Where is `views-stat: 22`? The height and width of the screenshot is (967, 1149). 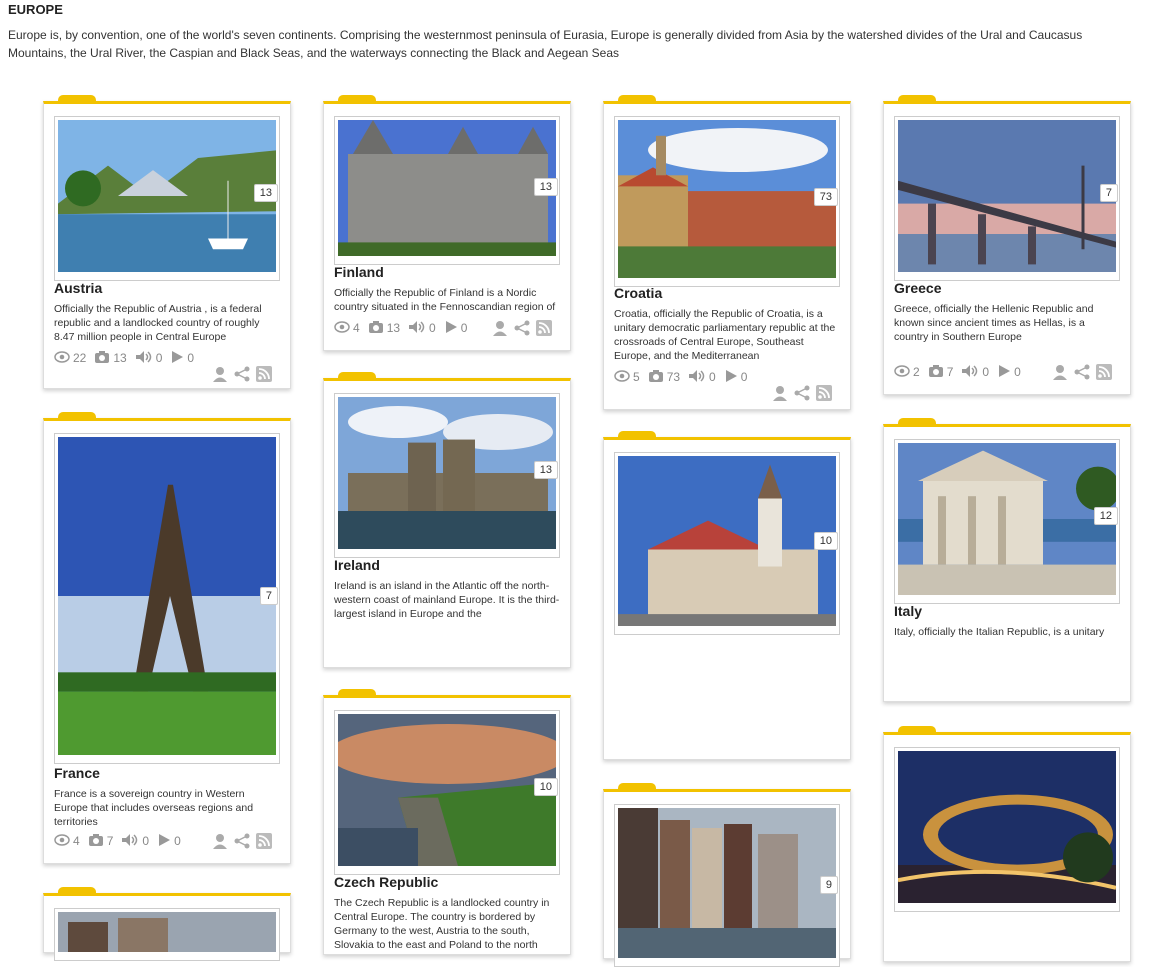 views-stat: 22 is located at coordinates (70, 358).